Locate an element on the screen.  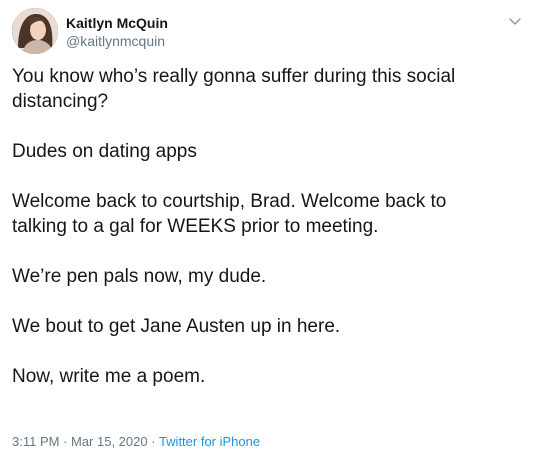
author-handle: @kaitlynmcquin is located at coordinates (117, 41).